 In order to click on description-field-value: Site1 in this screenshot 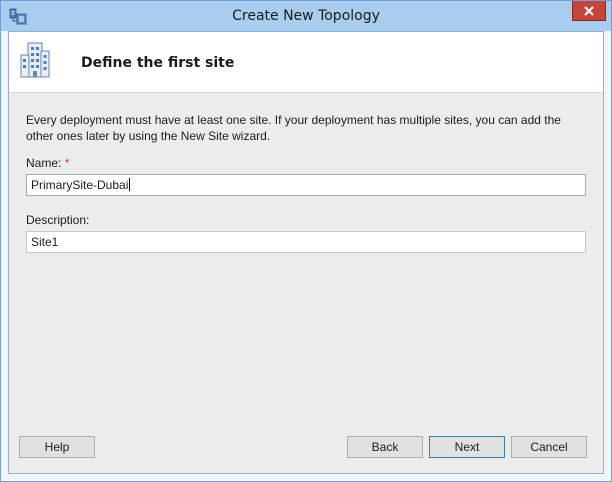, I will do `click(45, 242)`.